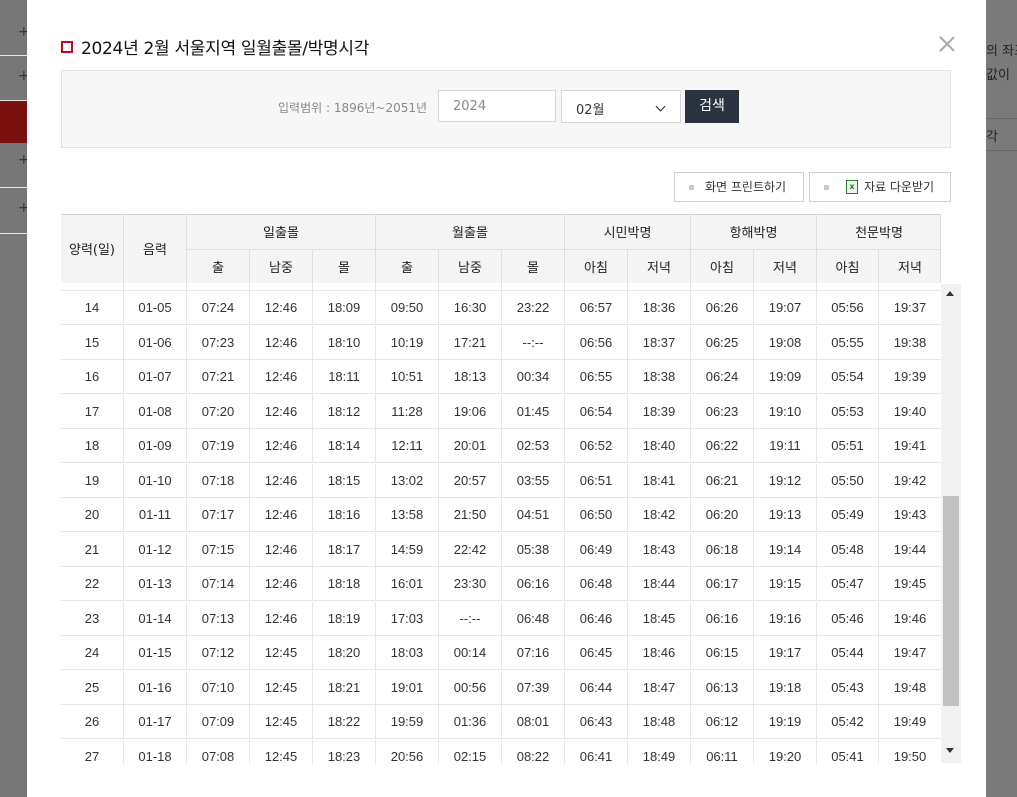 Image resolution: width=1017 pixels, height=797 pixels. What do you see at coordinates (722, 411) in the screenshot?
I see `table-cell: 06:23` at bounding box center [722, 411].